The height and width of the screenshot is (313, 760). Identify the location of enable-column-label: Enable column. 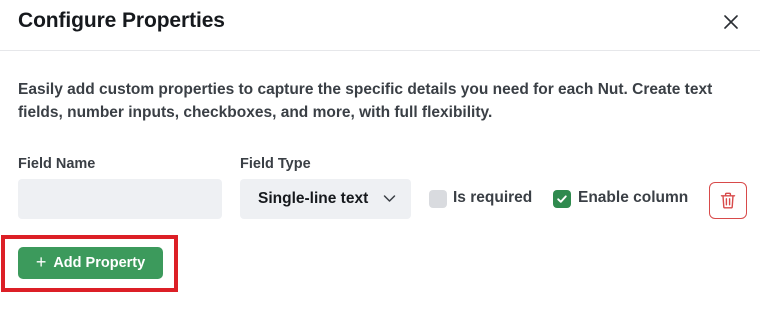
(633, 197).